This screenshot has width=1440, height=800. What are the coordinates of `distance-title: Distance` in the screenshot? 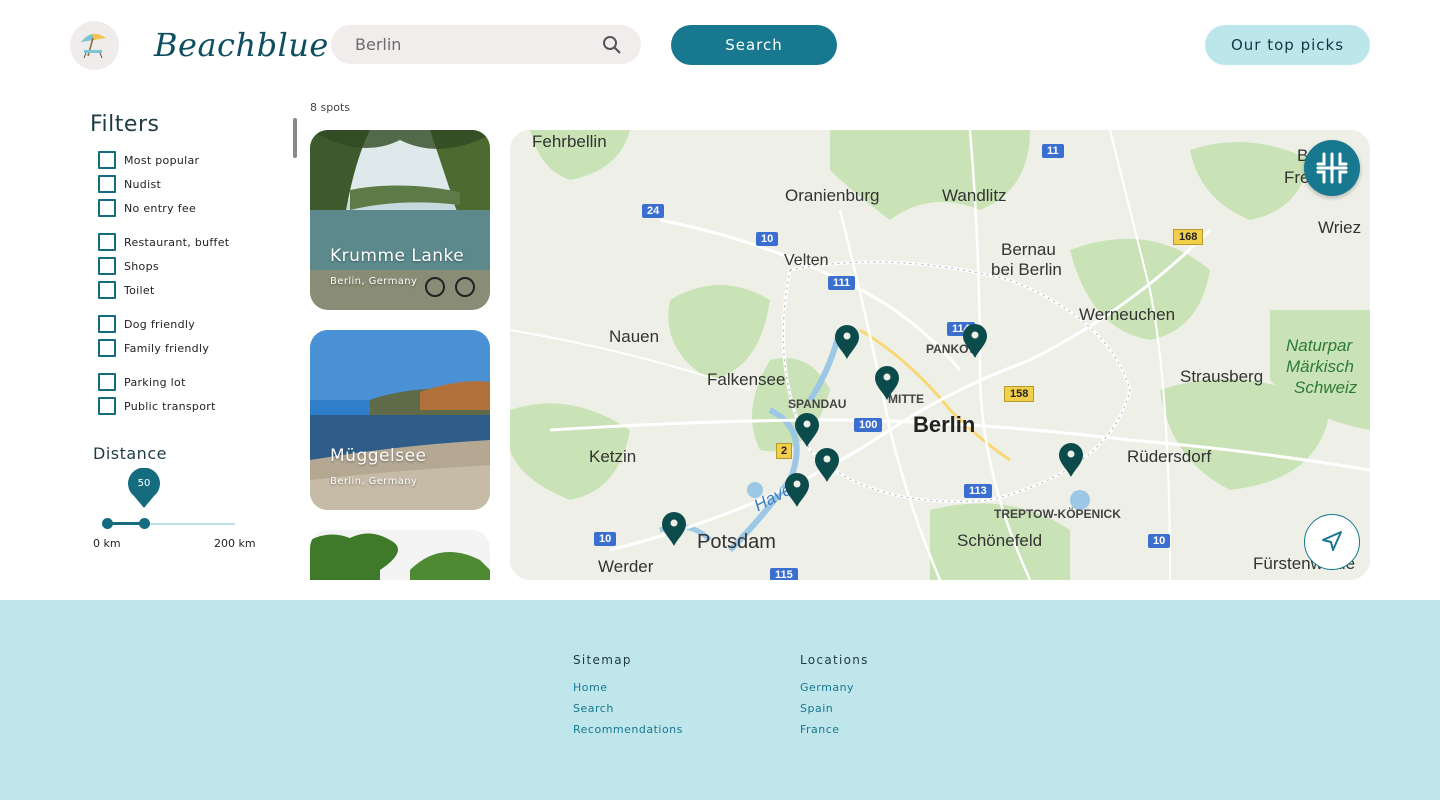 It's located at (130, 453).